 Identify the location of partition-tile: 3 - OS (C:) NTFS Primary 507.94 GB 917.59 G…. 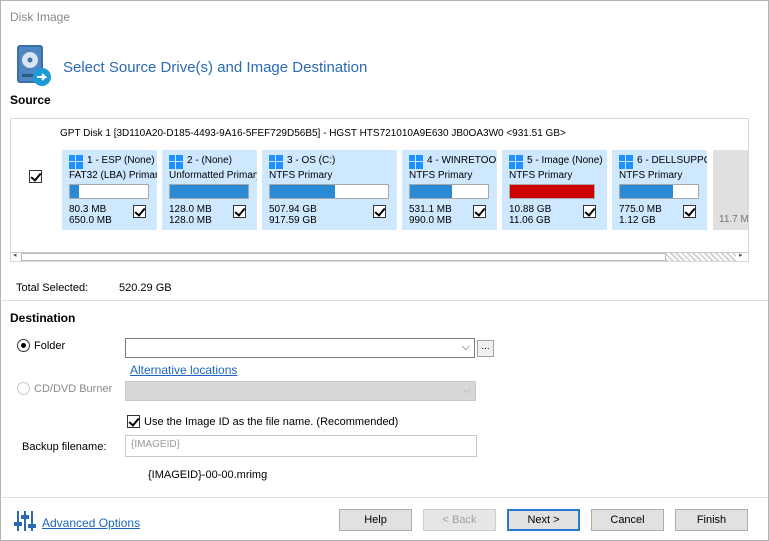
(329, 190).